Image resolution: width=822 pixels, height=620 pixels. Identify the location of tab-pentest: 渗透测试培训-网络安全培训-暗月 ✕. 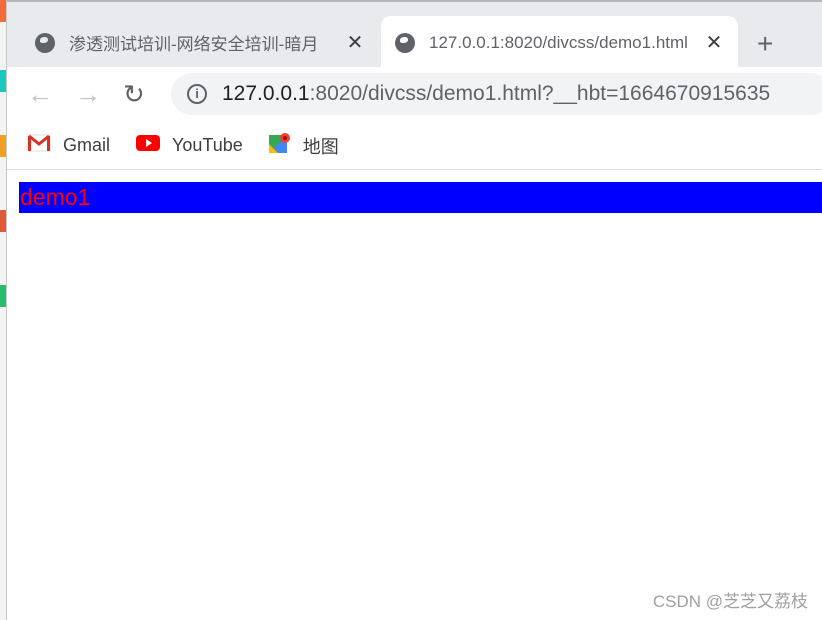
(200, 42).